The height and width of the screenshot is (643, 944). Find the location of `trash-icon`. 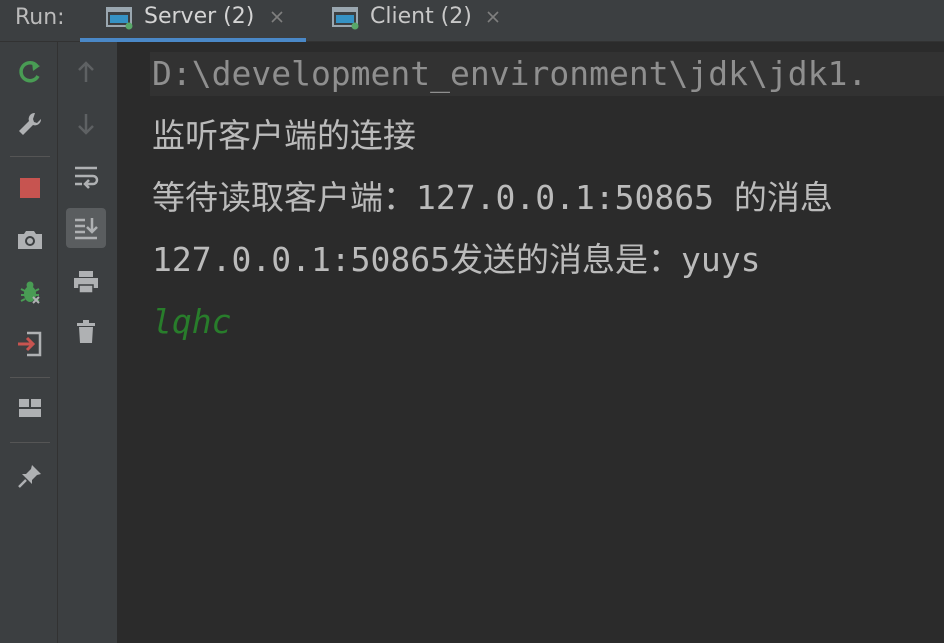

trash-icon is located at coordinates (86, 331).